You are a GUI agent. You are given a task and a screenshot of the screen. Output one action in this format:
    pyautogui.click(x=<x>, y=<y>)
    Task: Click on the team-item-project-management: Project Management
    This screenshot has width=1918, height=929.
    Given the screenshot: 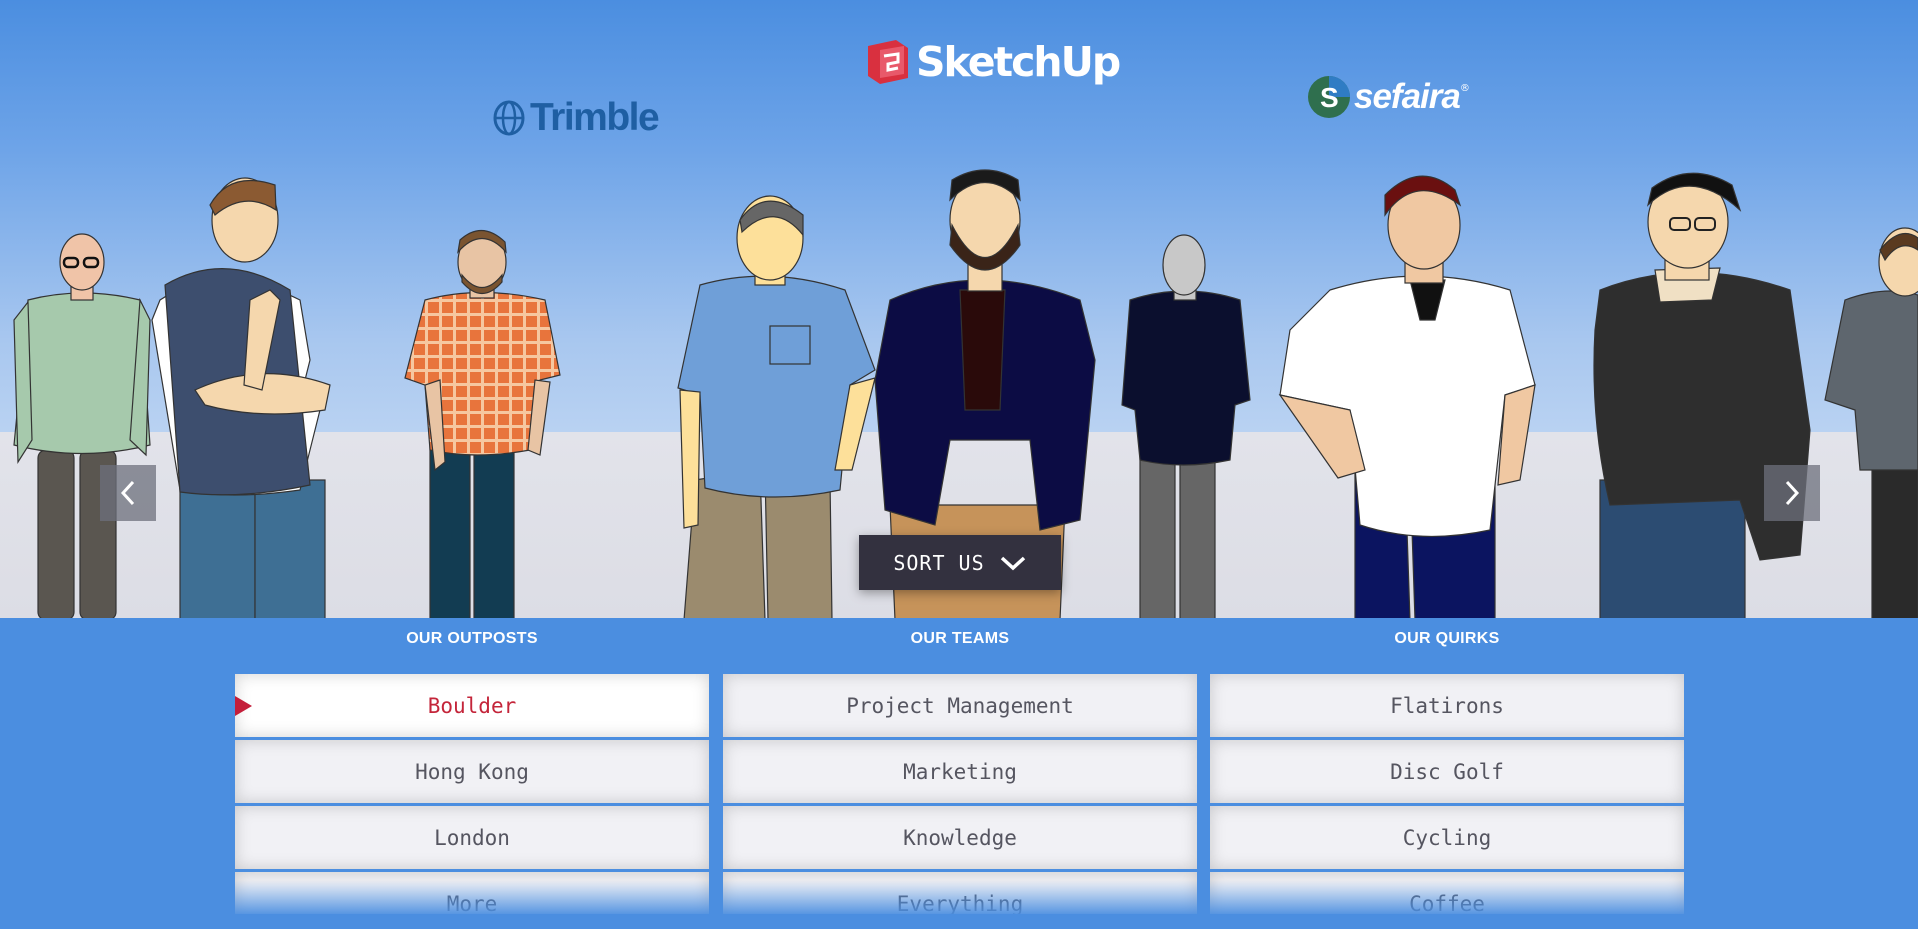 What is the action you would take?
    pyautogui.click(x=960, y=705)
    